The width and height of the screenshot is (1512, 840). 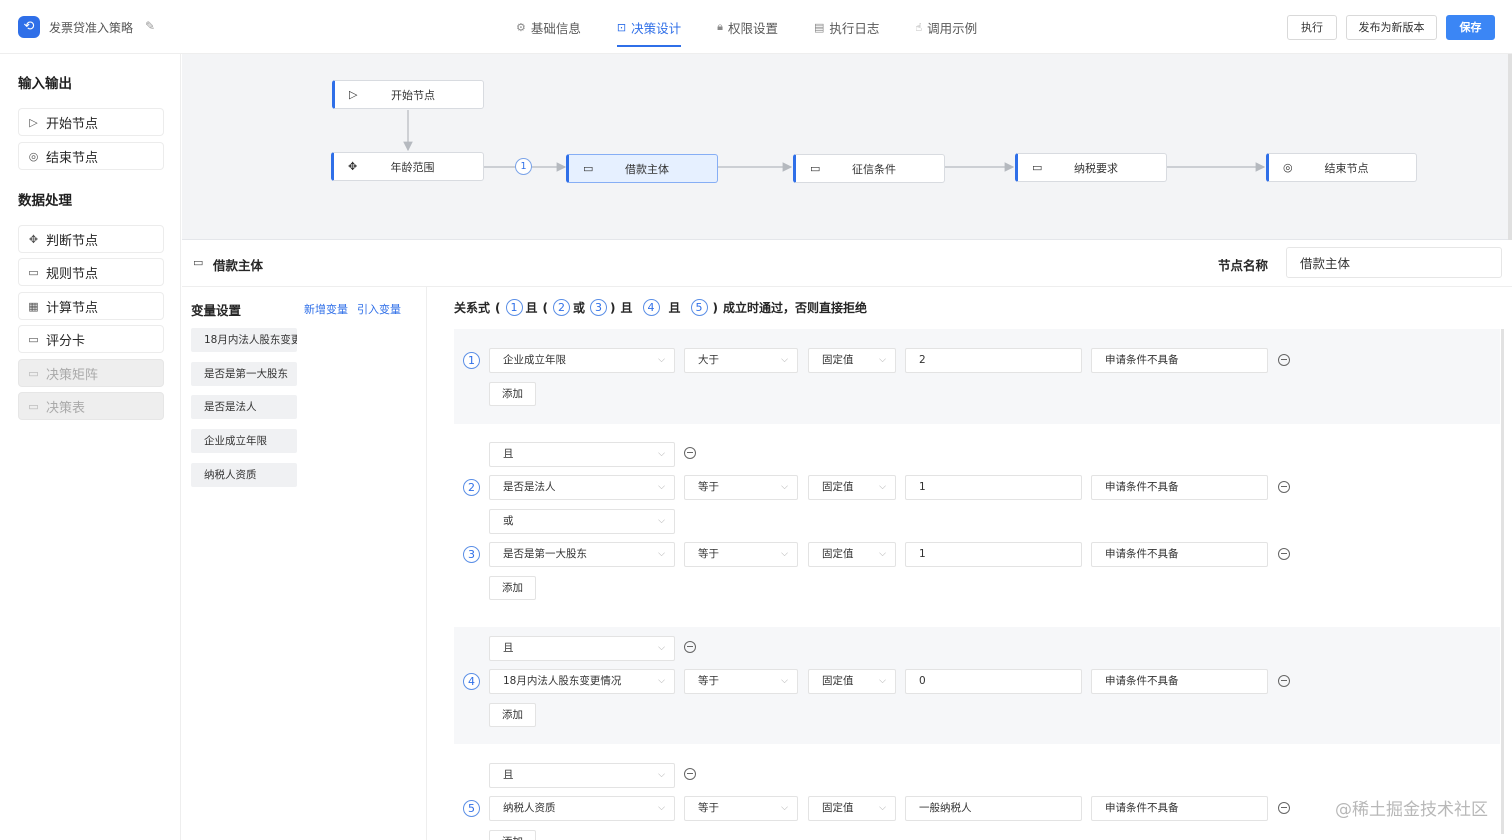 I want to click on flow-node-tax: ▭ 纳税要求, so click(x=1091, y=167).